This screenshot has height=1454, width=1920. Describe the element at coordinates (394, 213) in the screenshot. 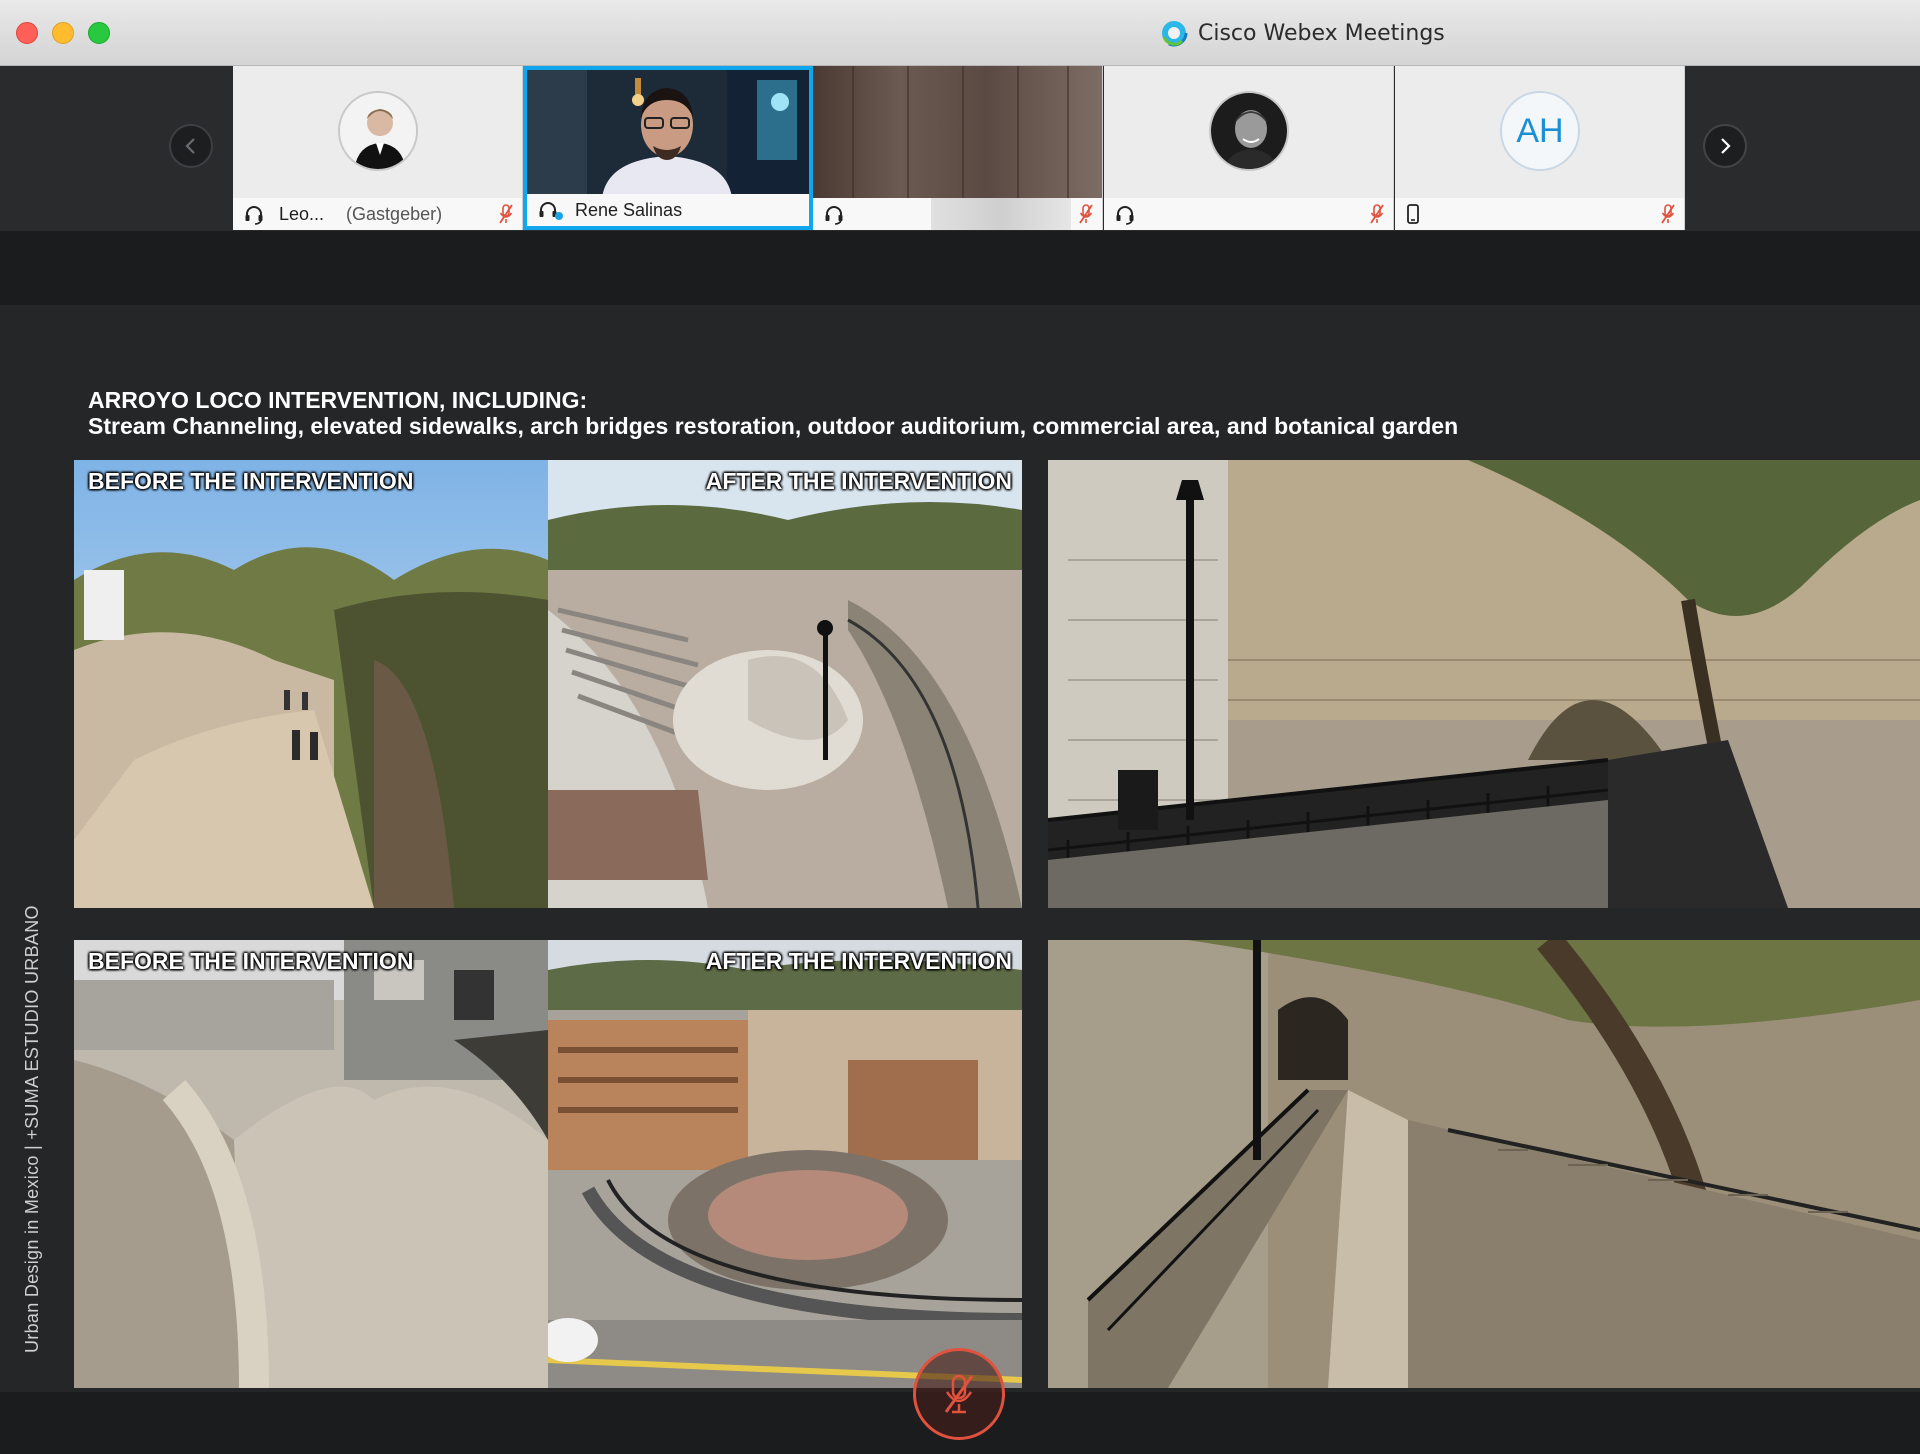

I see `participant-role: (Gastgeber)` at that location.